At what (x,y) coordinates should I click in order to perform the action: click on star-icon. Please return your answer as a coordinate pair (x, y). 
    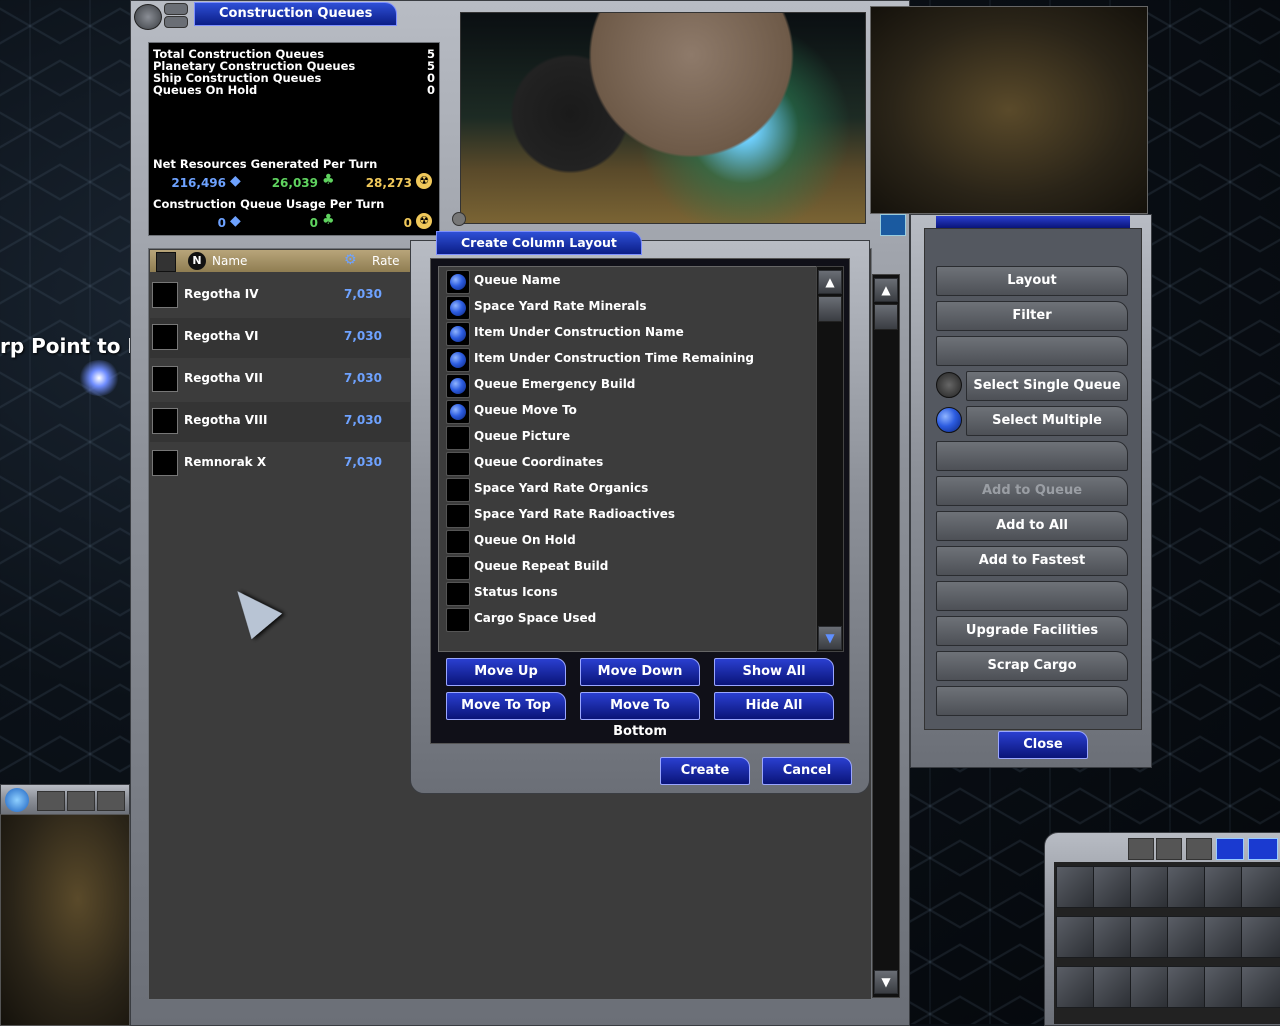
    Looking at the image, I should click on (99, 378).